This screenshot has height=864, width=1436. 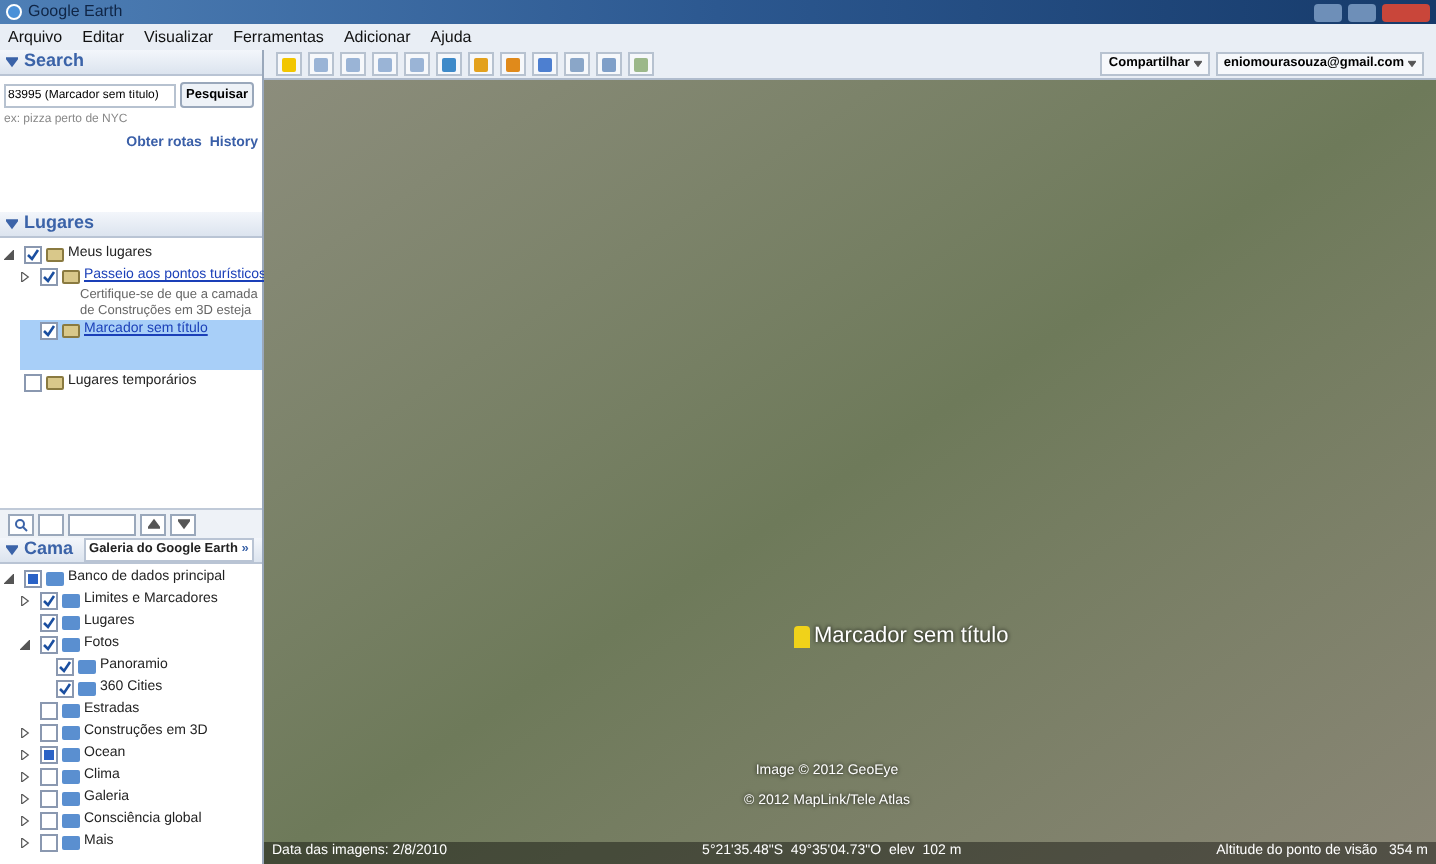 I want to click on move-down-button, so click(x=183, y=524).